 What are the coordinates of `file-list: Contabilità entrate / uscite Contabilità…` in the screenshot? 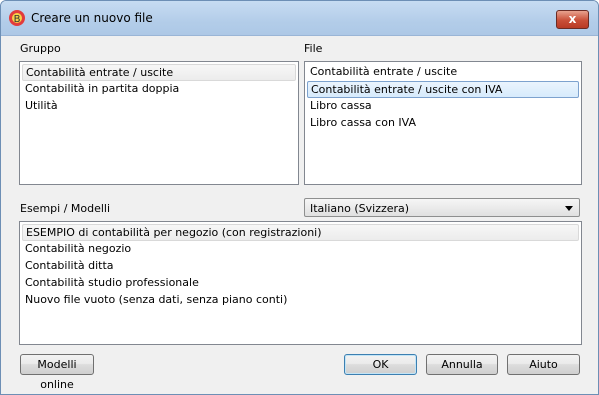 It's located at (443, 123).